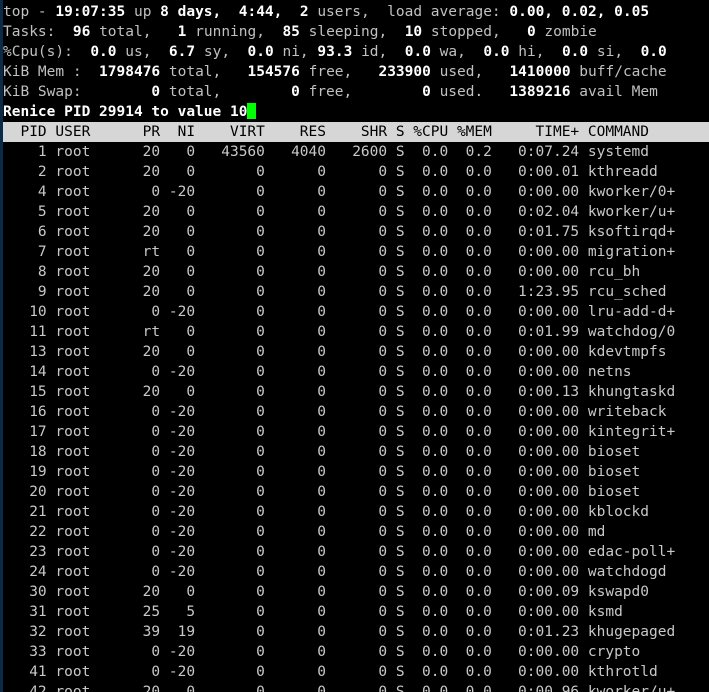 Image resolution: width=709 pixels, height=692 pixels. What do you see at coordinates (38, 52) in the screenshot?
I see `cpu-label: %Cpu(s):` at bounding box center [38, 52].